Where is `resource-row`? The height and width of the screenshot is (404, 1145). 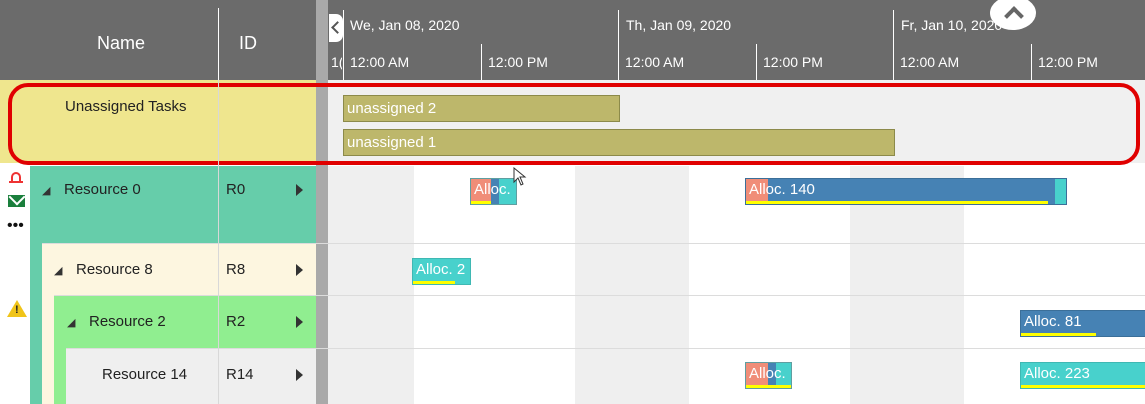 resource-row is located at coordinates (173, 204).